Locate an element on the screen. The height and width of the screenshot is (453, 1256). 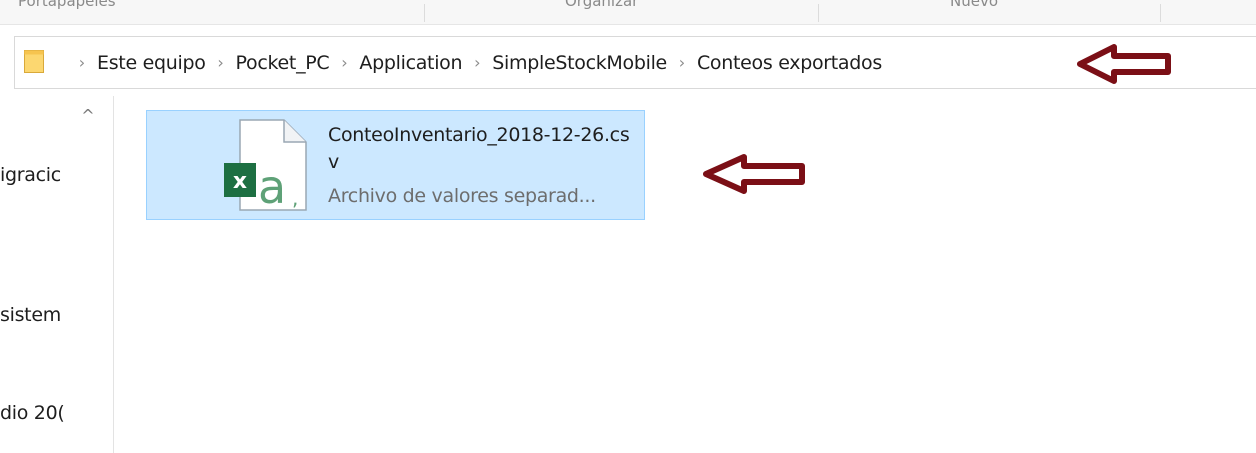
breadcrumb-pocket-pc: Pocket_PC is located at coordinates (283, 63).